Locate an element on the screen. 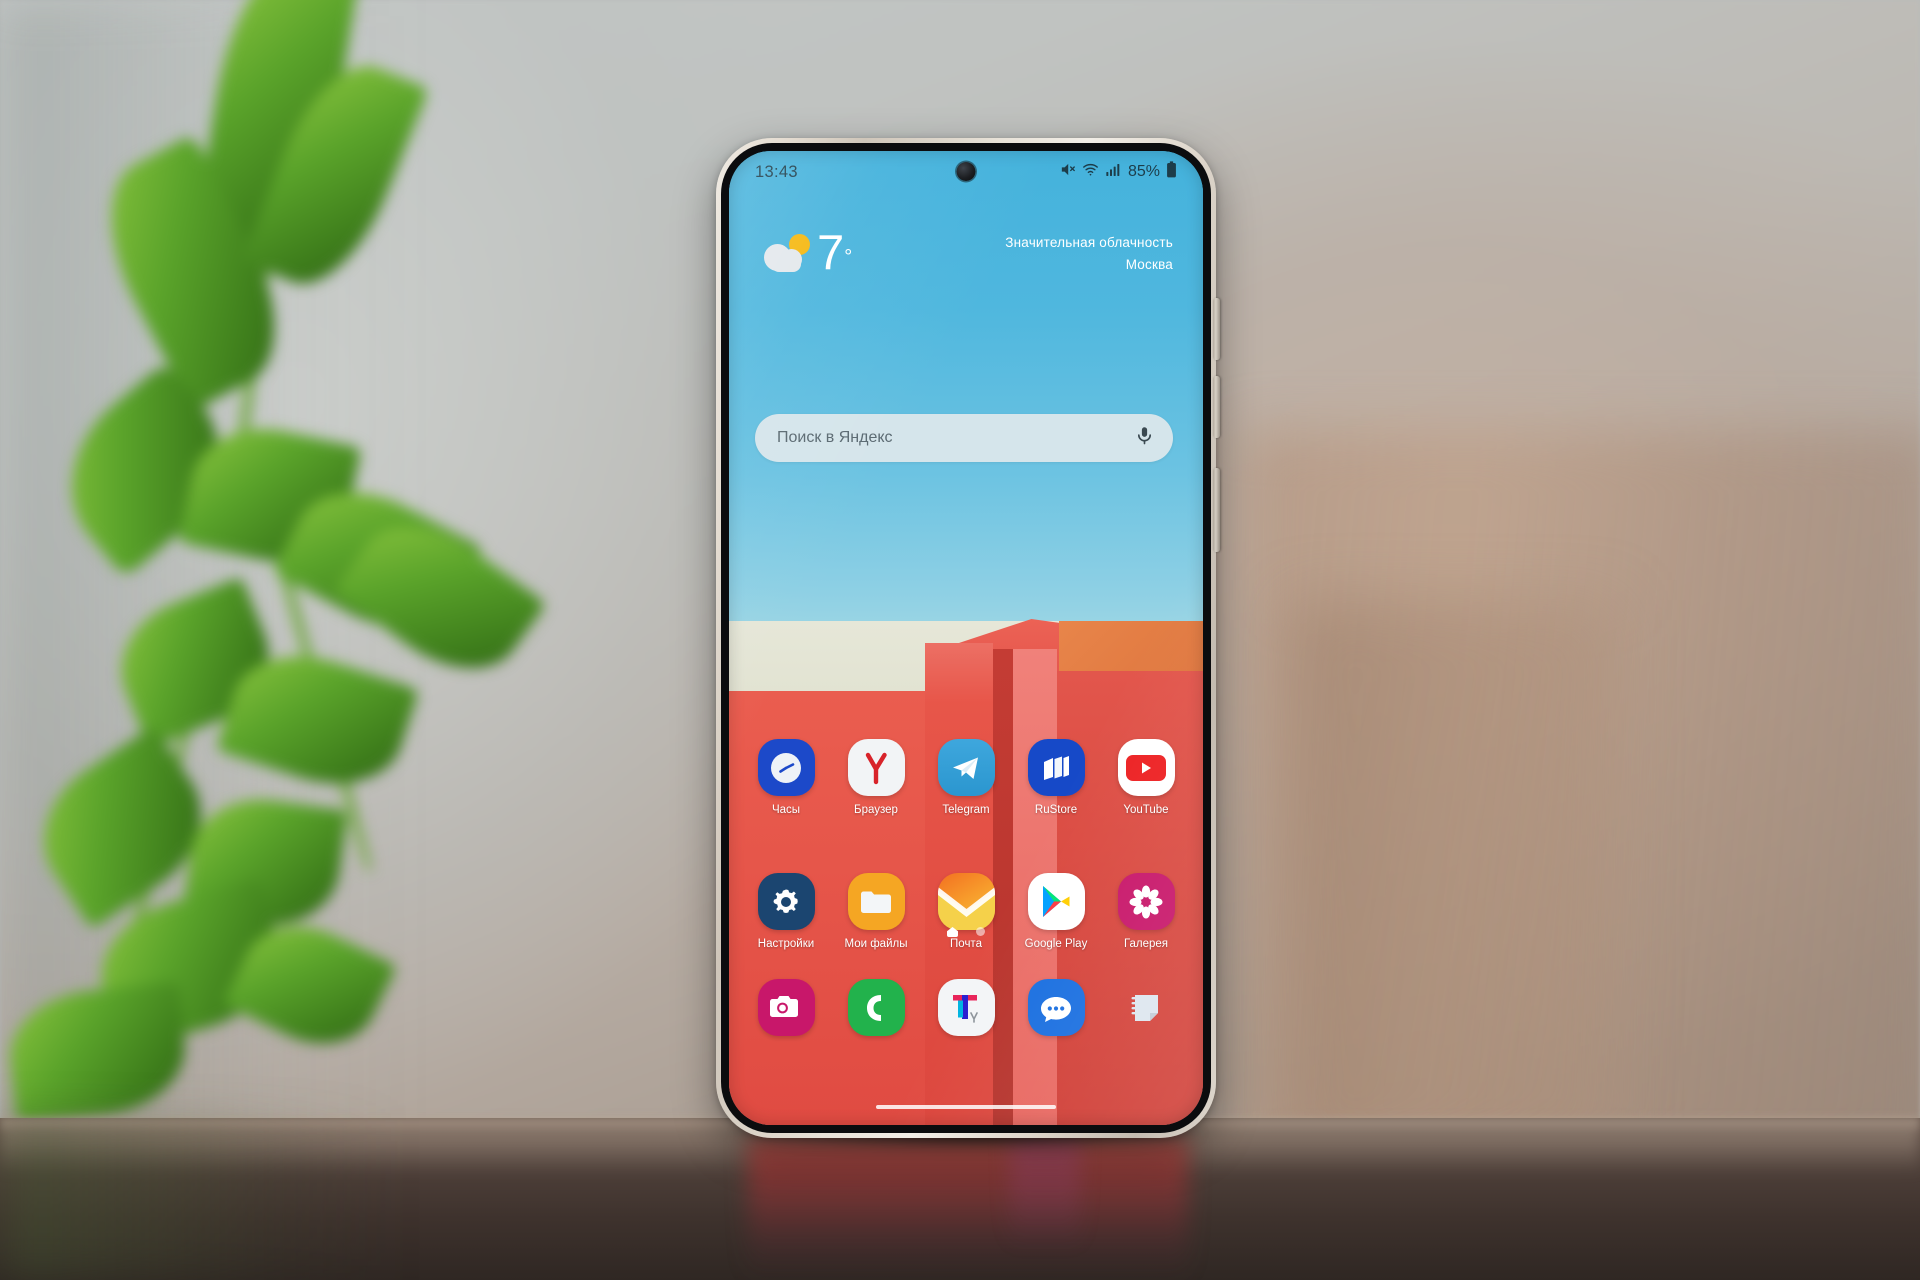 This screenshot has height=1280, width=1920. yandex-telemost-icon is located at coordinates (966, 1007).